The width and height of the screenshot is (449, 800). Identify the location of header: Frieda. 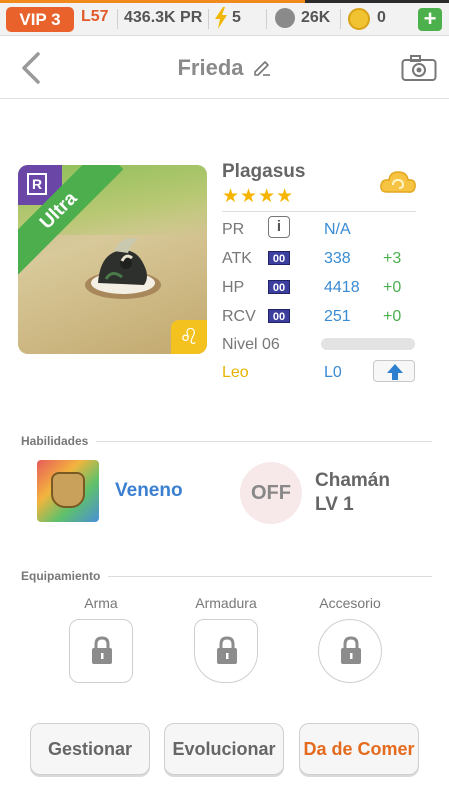
(224, 68).